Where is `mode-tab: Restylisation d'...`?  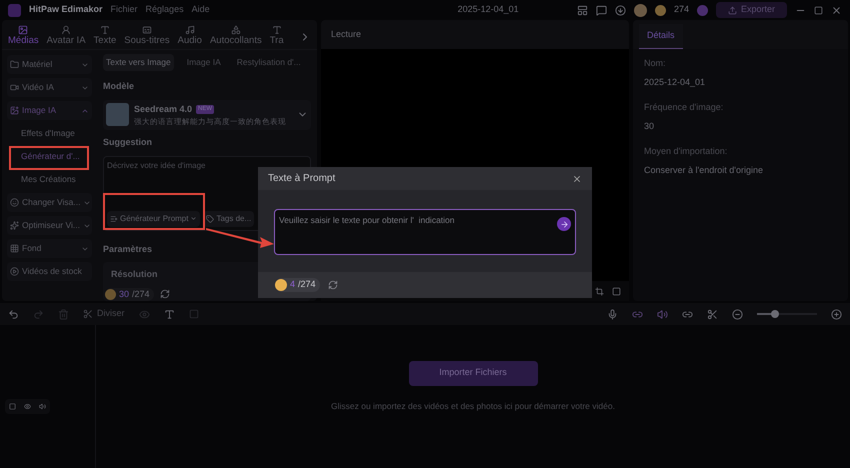
mode-tab: Restylisation d'... is located at coordinates (269, 62).